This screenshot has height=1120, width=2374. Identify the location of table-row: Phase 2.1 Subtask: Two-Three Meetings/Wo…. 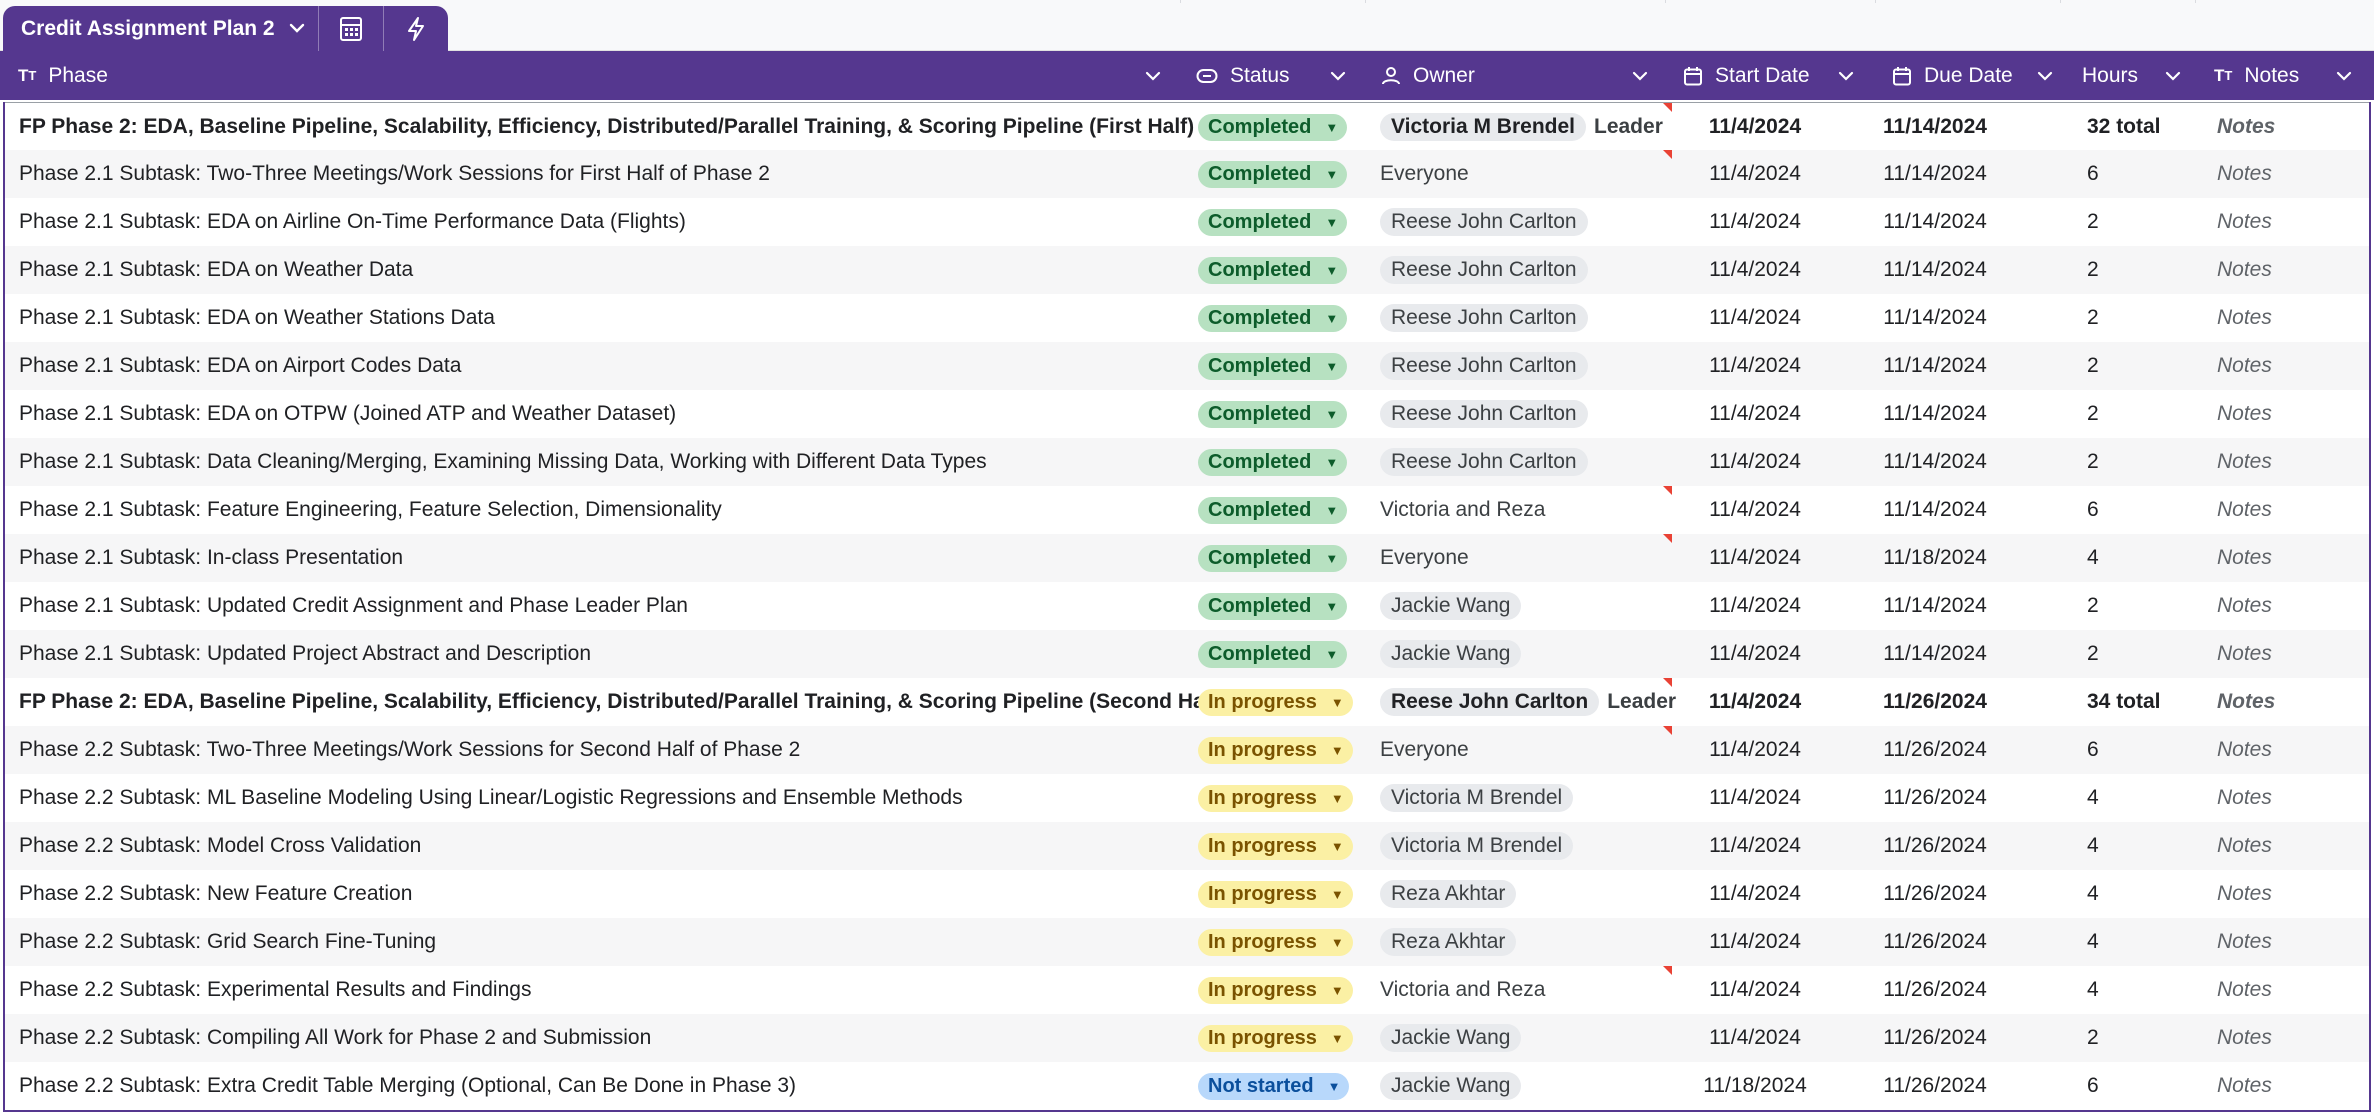
(1187, 174).